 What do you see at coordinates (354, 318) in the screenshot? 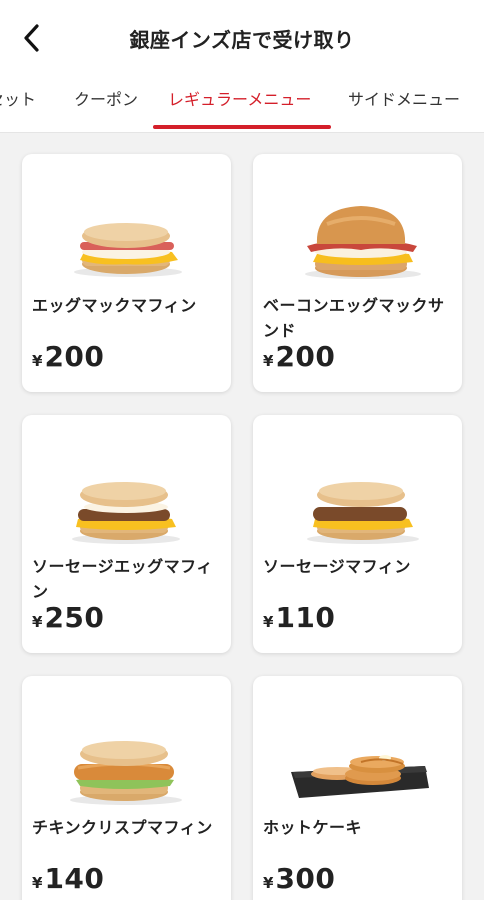
I see `menu-item-name: ベーコンエッグマックサンド` at bounding box center [354, 318].